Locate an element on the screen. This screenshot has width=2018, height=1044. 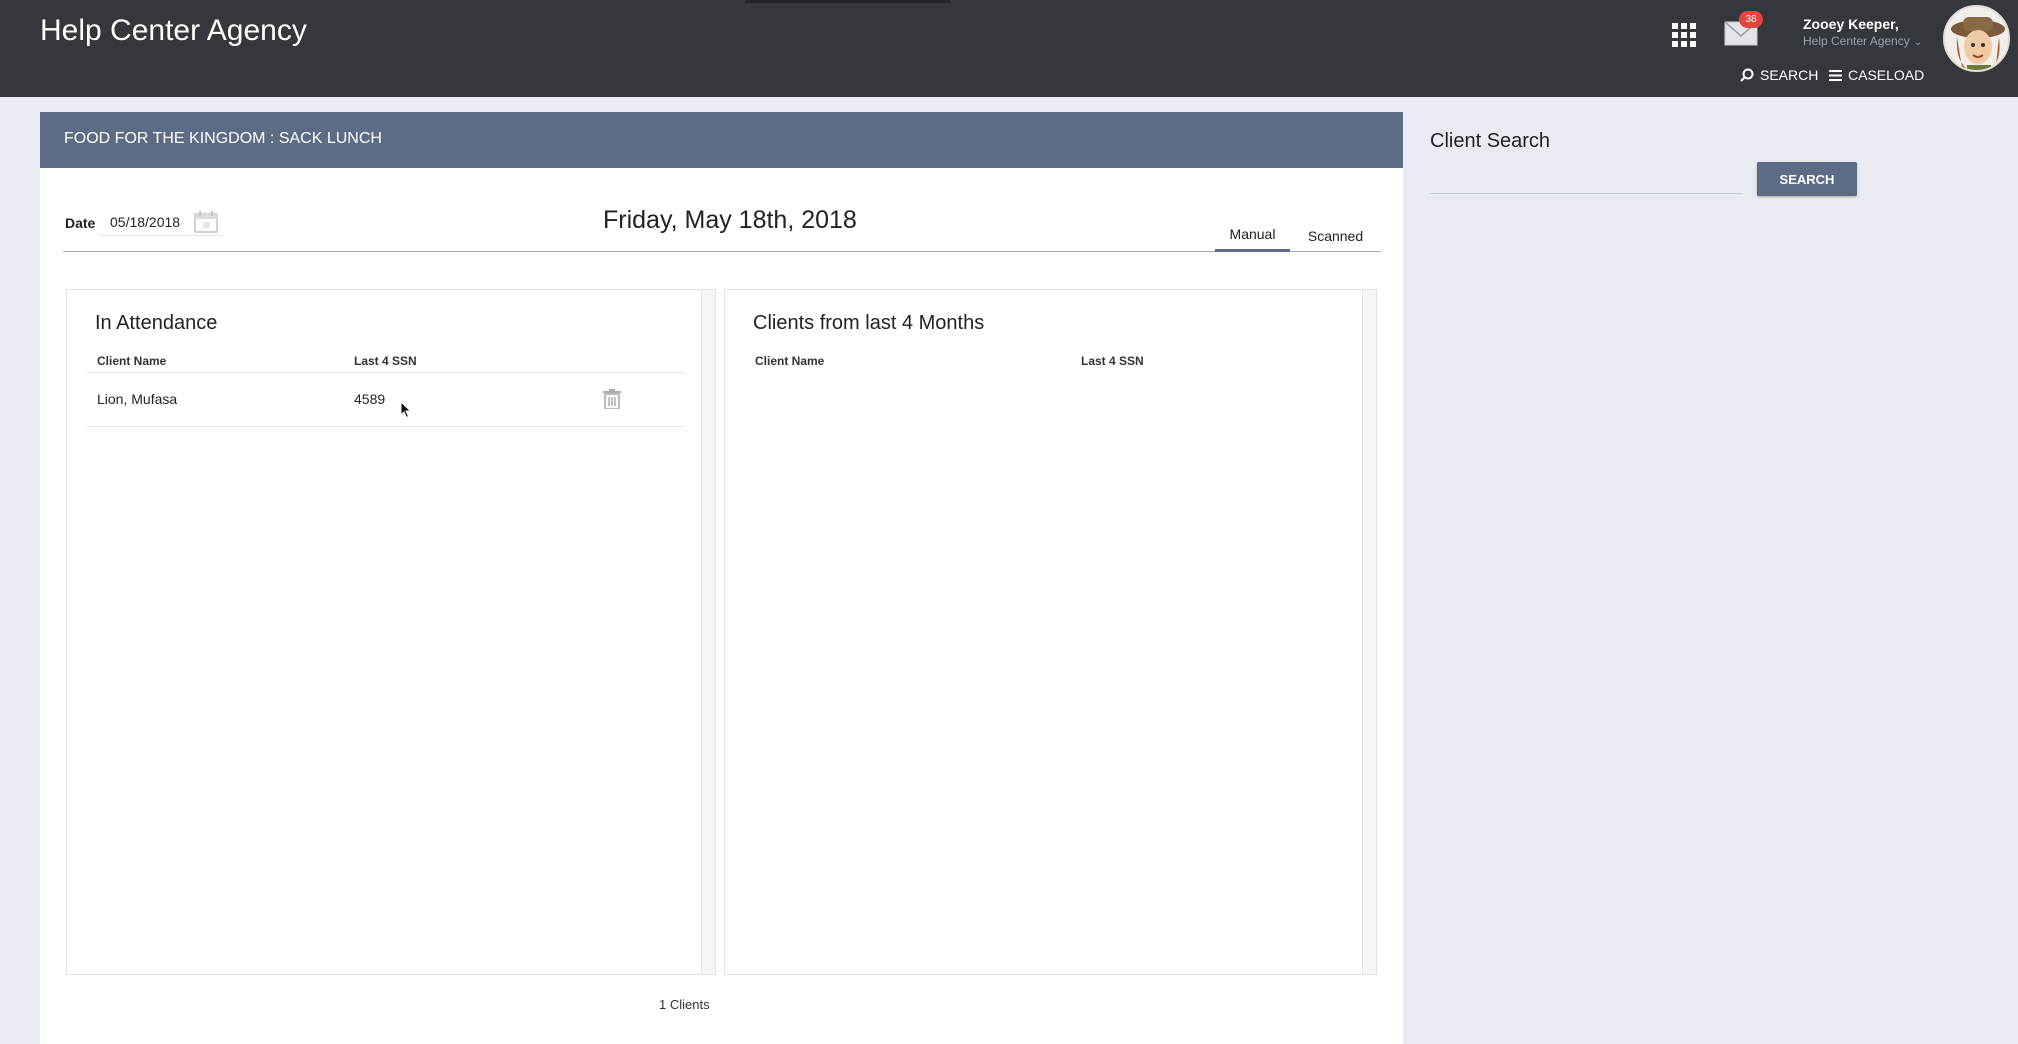
apps-grid-icon is located at coordinates (1684, 35).